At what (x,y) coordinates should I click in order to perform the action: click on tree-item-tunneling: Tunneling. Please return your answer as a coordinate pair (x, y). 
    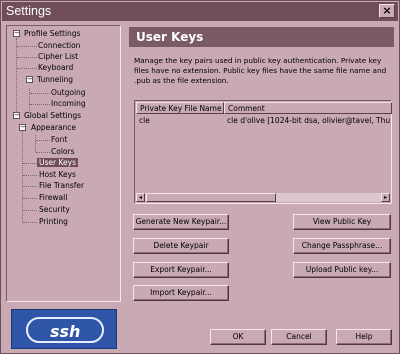
    Looking at the image, I should click on (55, 80).